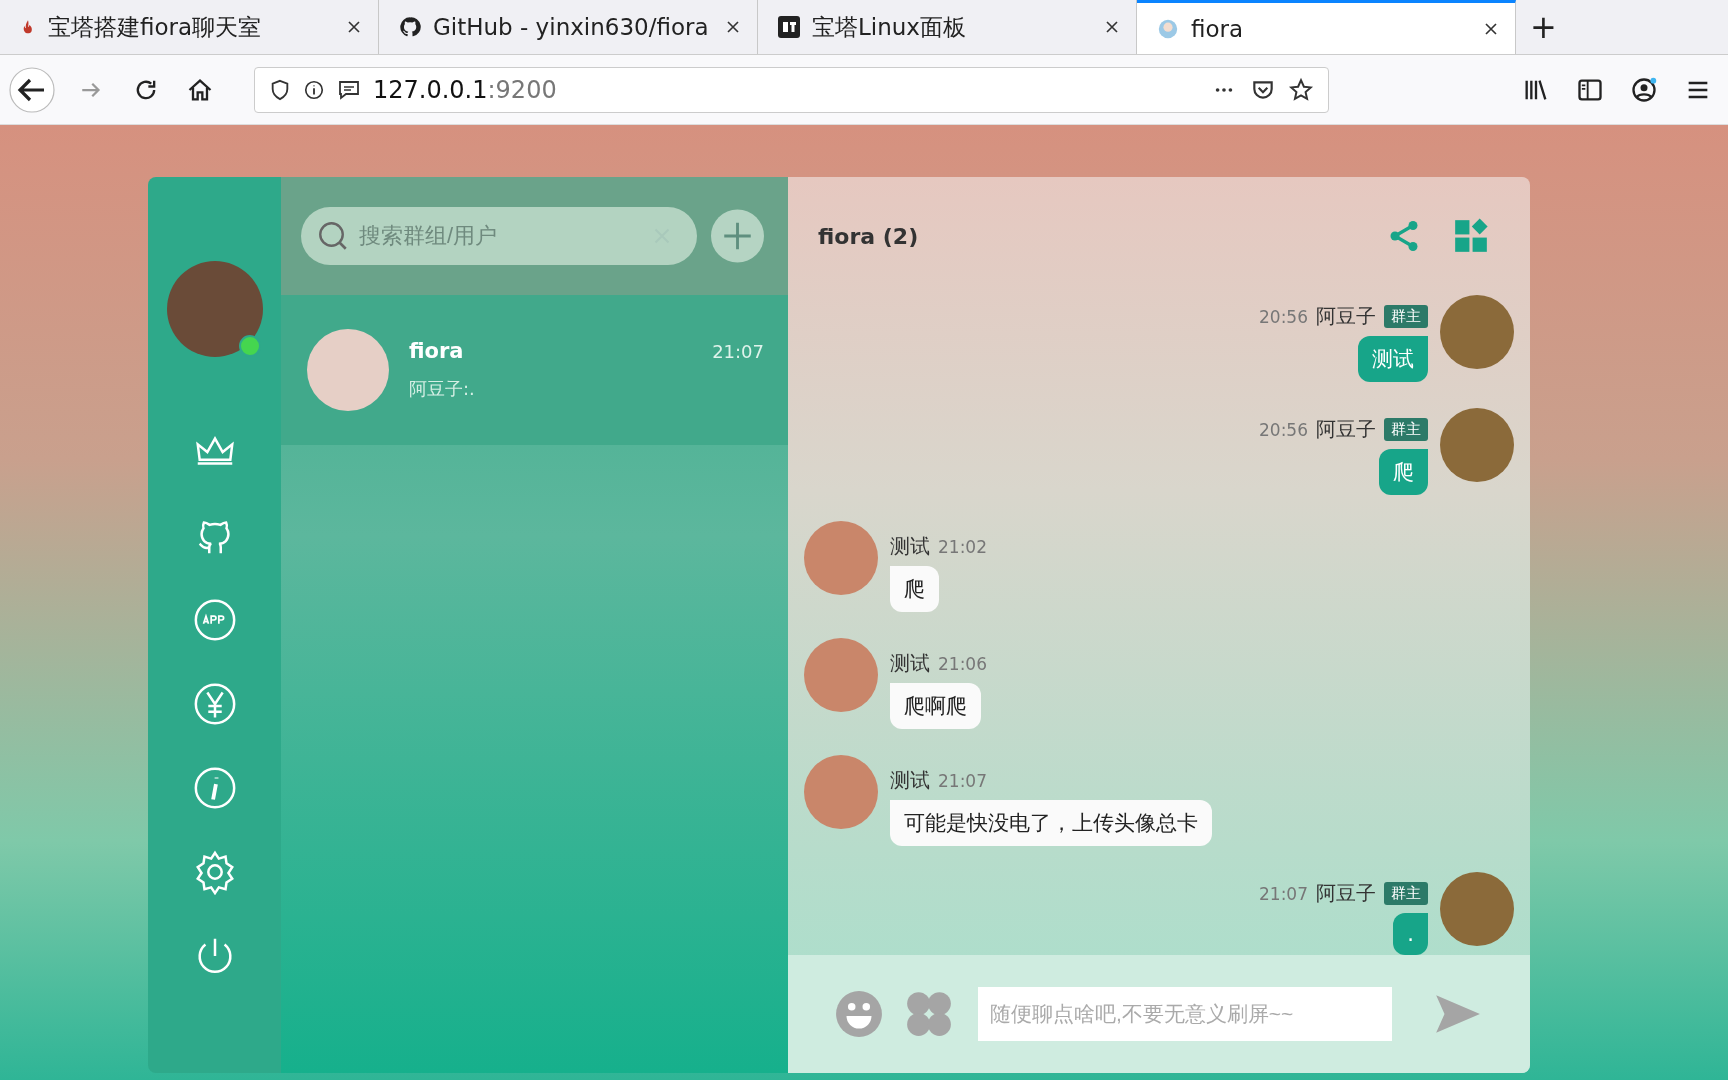  Describe the element at coordinates (1644, 89) in the screenshot. I see `account-icon` at that location.